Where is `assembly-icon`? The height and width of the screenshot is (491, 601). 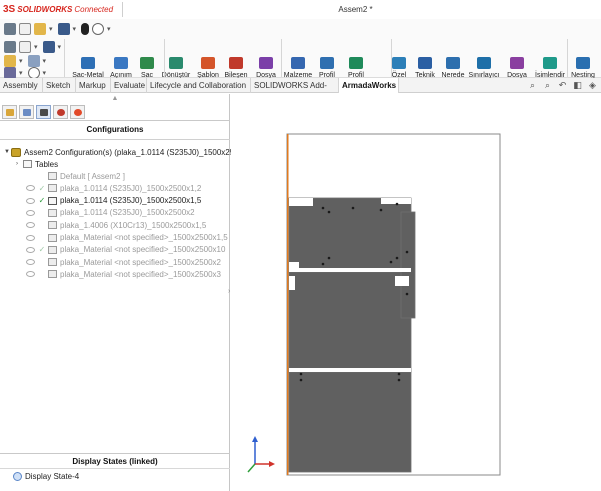
assembly-icon is located at coordinates (16, 152).